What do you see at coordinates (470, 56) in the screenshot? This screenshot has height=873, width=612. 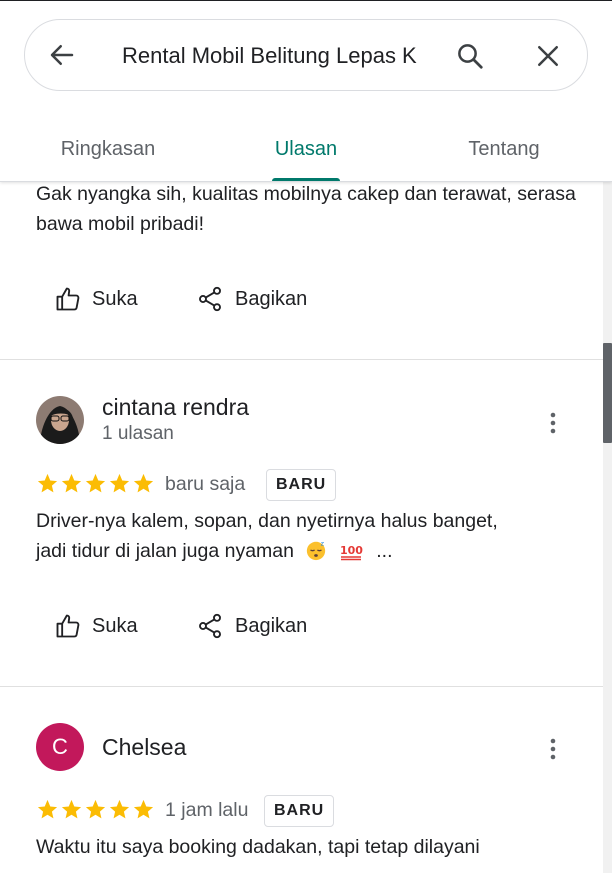 I see `search-icon` at bounding box center [470, 56].